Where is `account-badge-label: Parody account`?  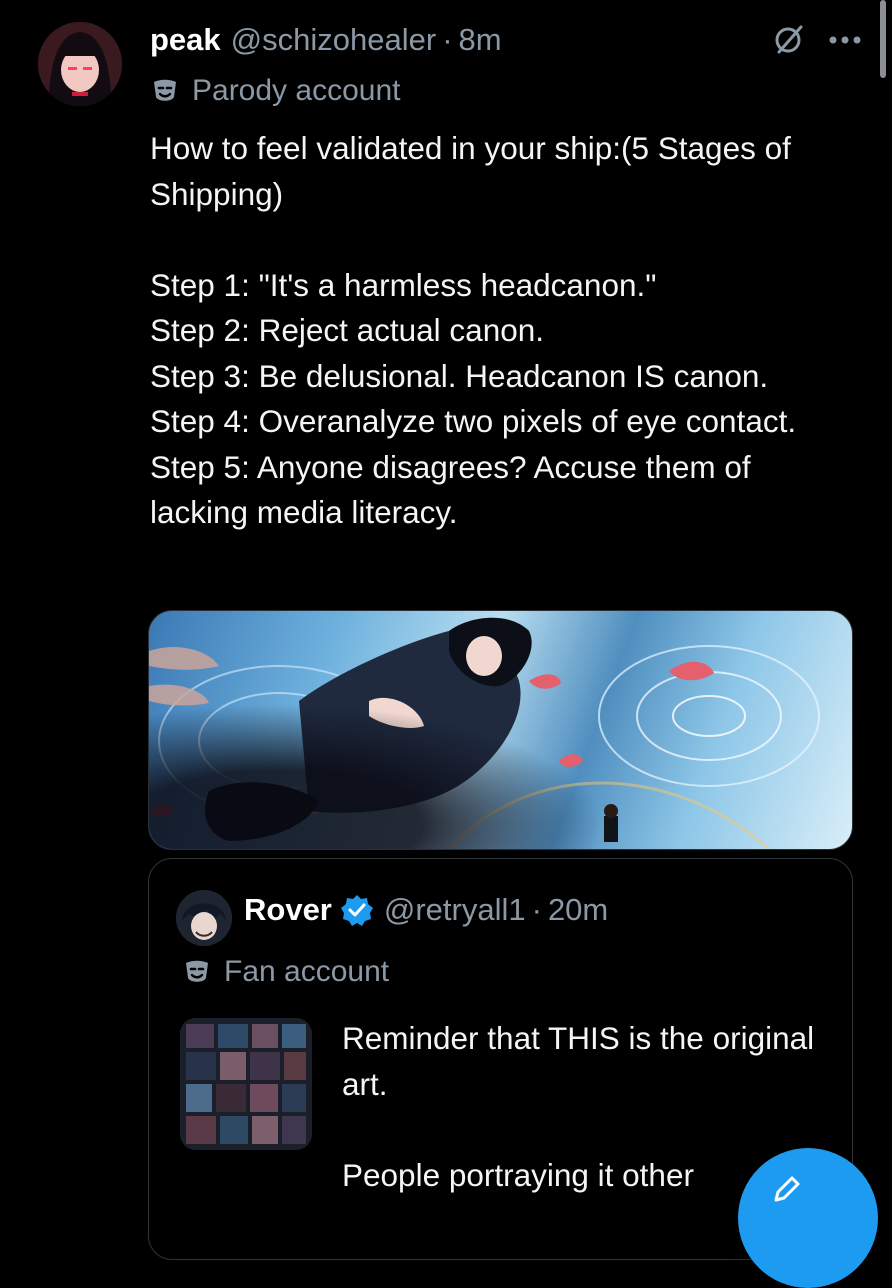 account-badge-label: Parody account is located at coordinates (296, 90).